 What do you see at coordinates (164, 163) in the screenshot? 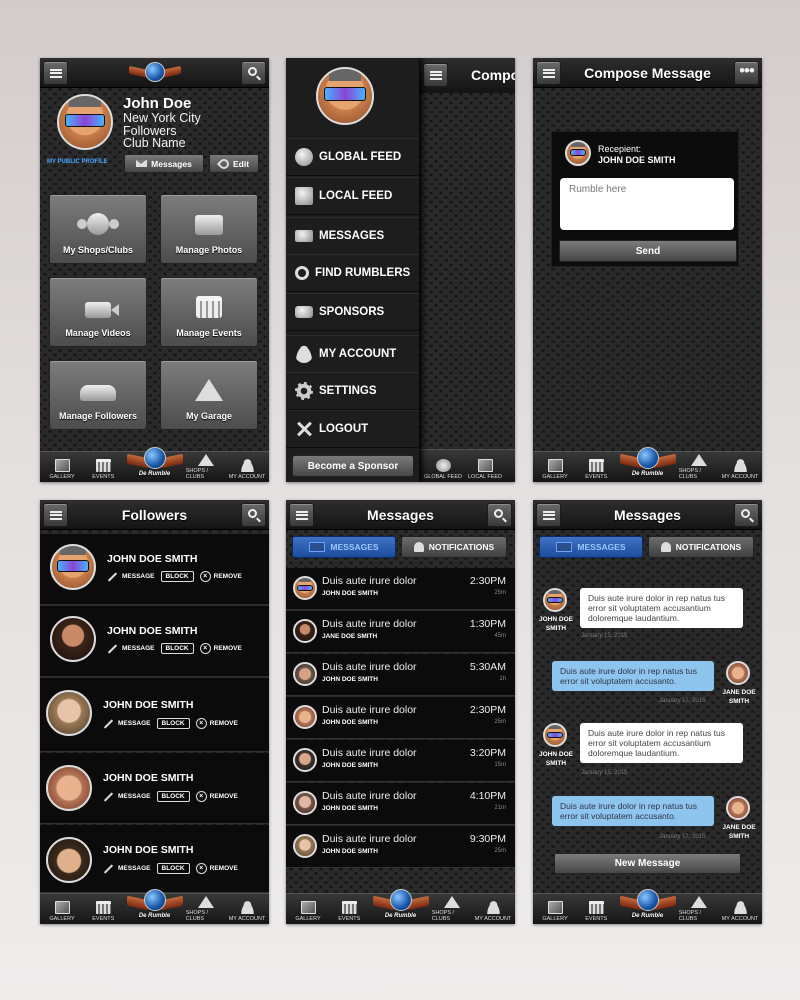
I see `messages-button: Messages` at bounding box center [164, 163].